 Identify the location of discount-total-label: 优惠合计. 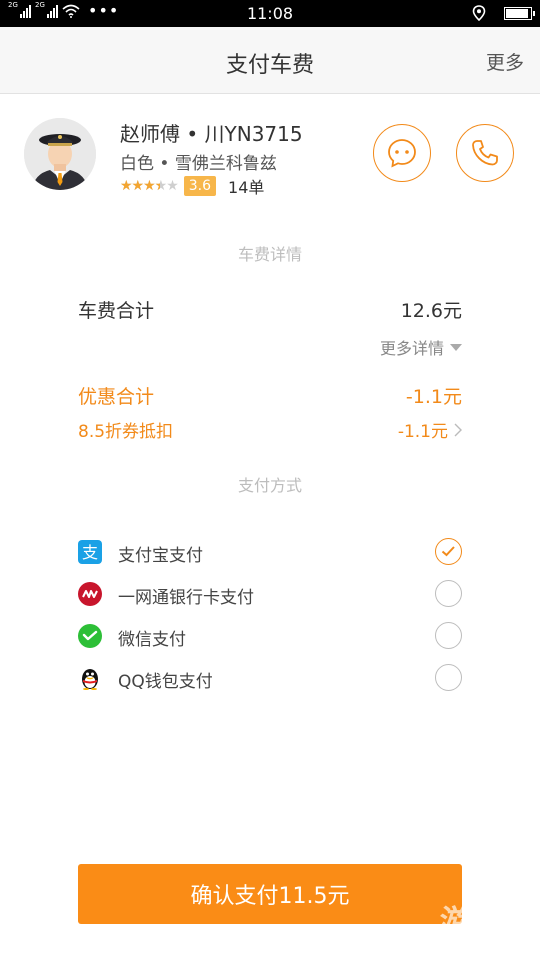
(116, 397).